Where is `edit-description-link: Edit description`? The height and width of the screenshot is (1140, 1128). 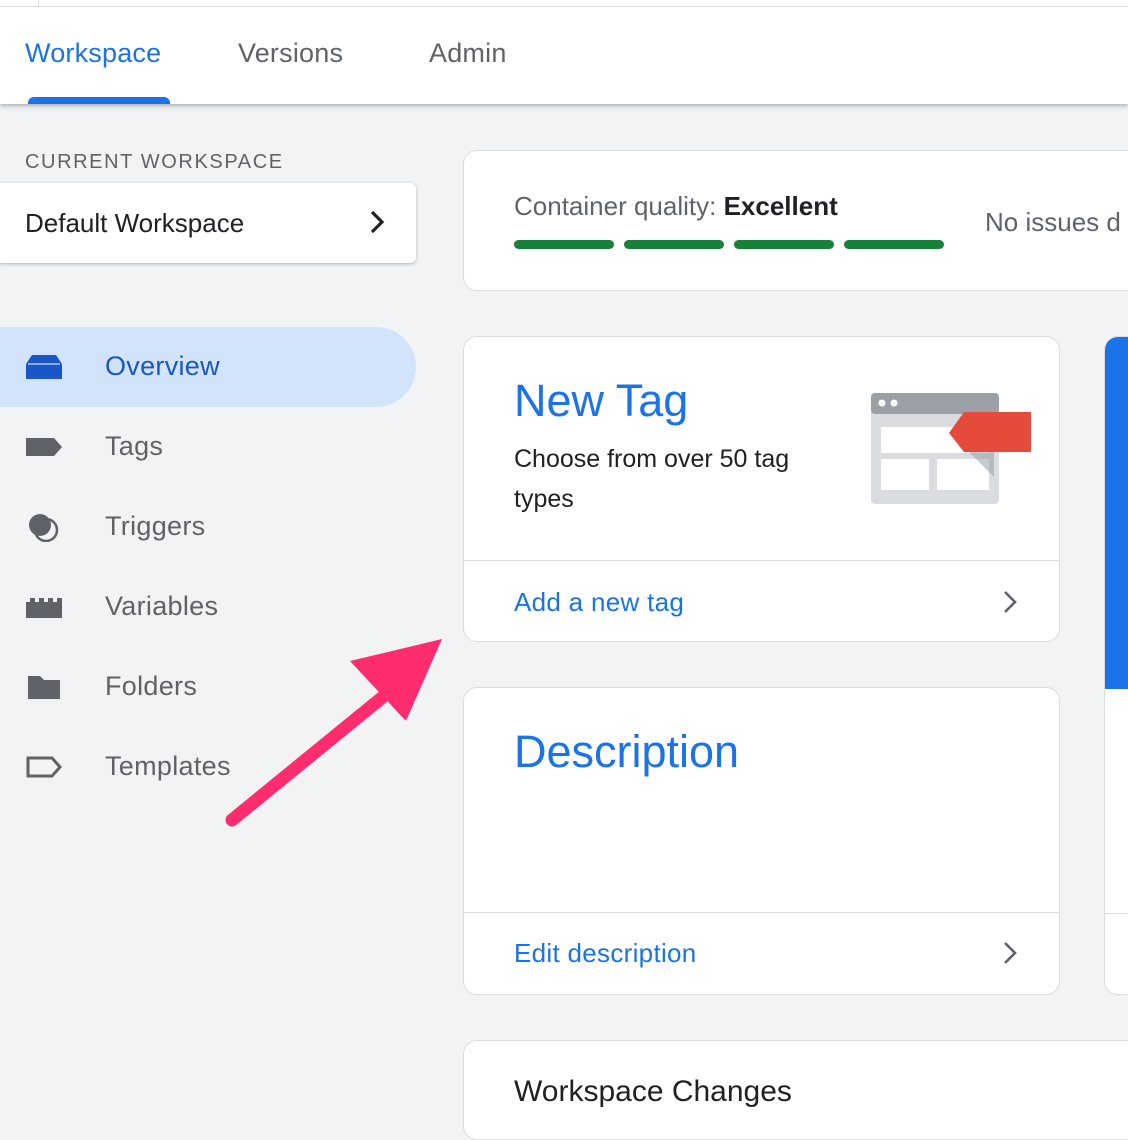
edit-description-link: Edit description is located at coordinates (605, 953).